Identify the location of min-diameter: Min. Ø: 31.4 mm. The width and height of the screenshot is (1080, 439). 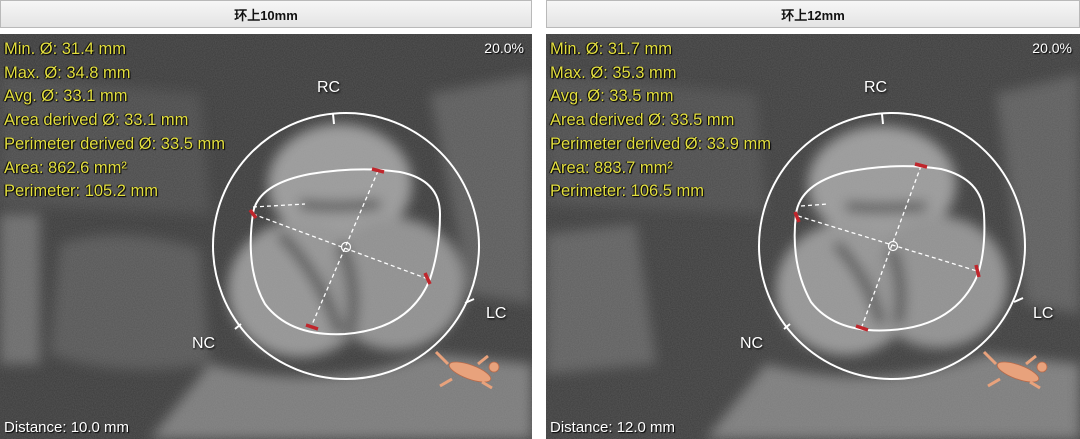
(65, 49).